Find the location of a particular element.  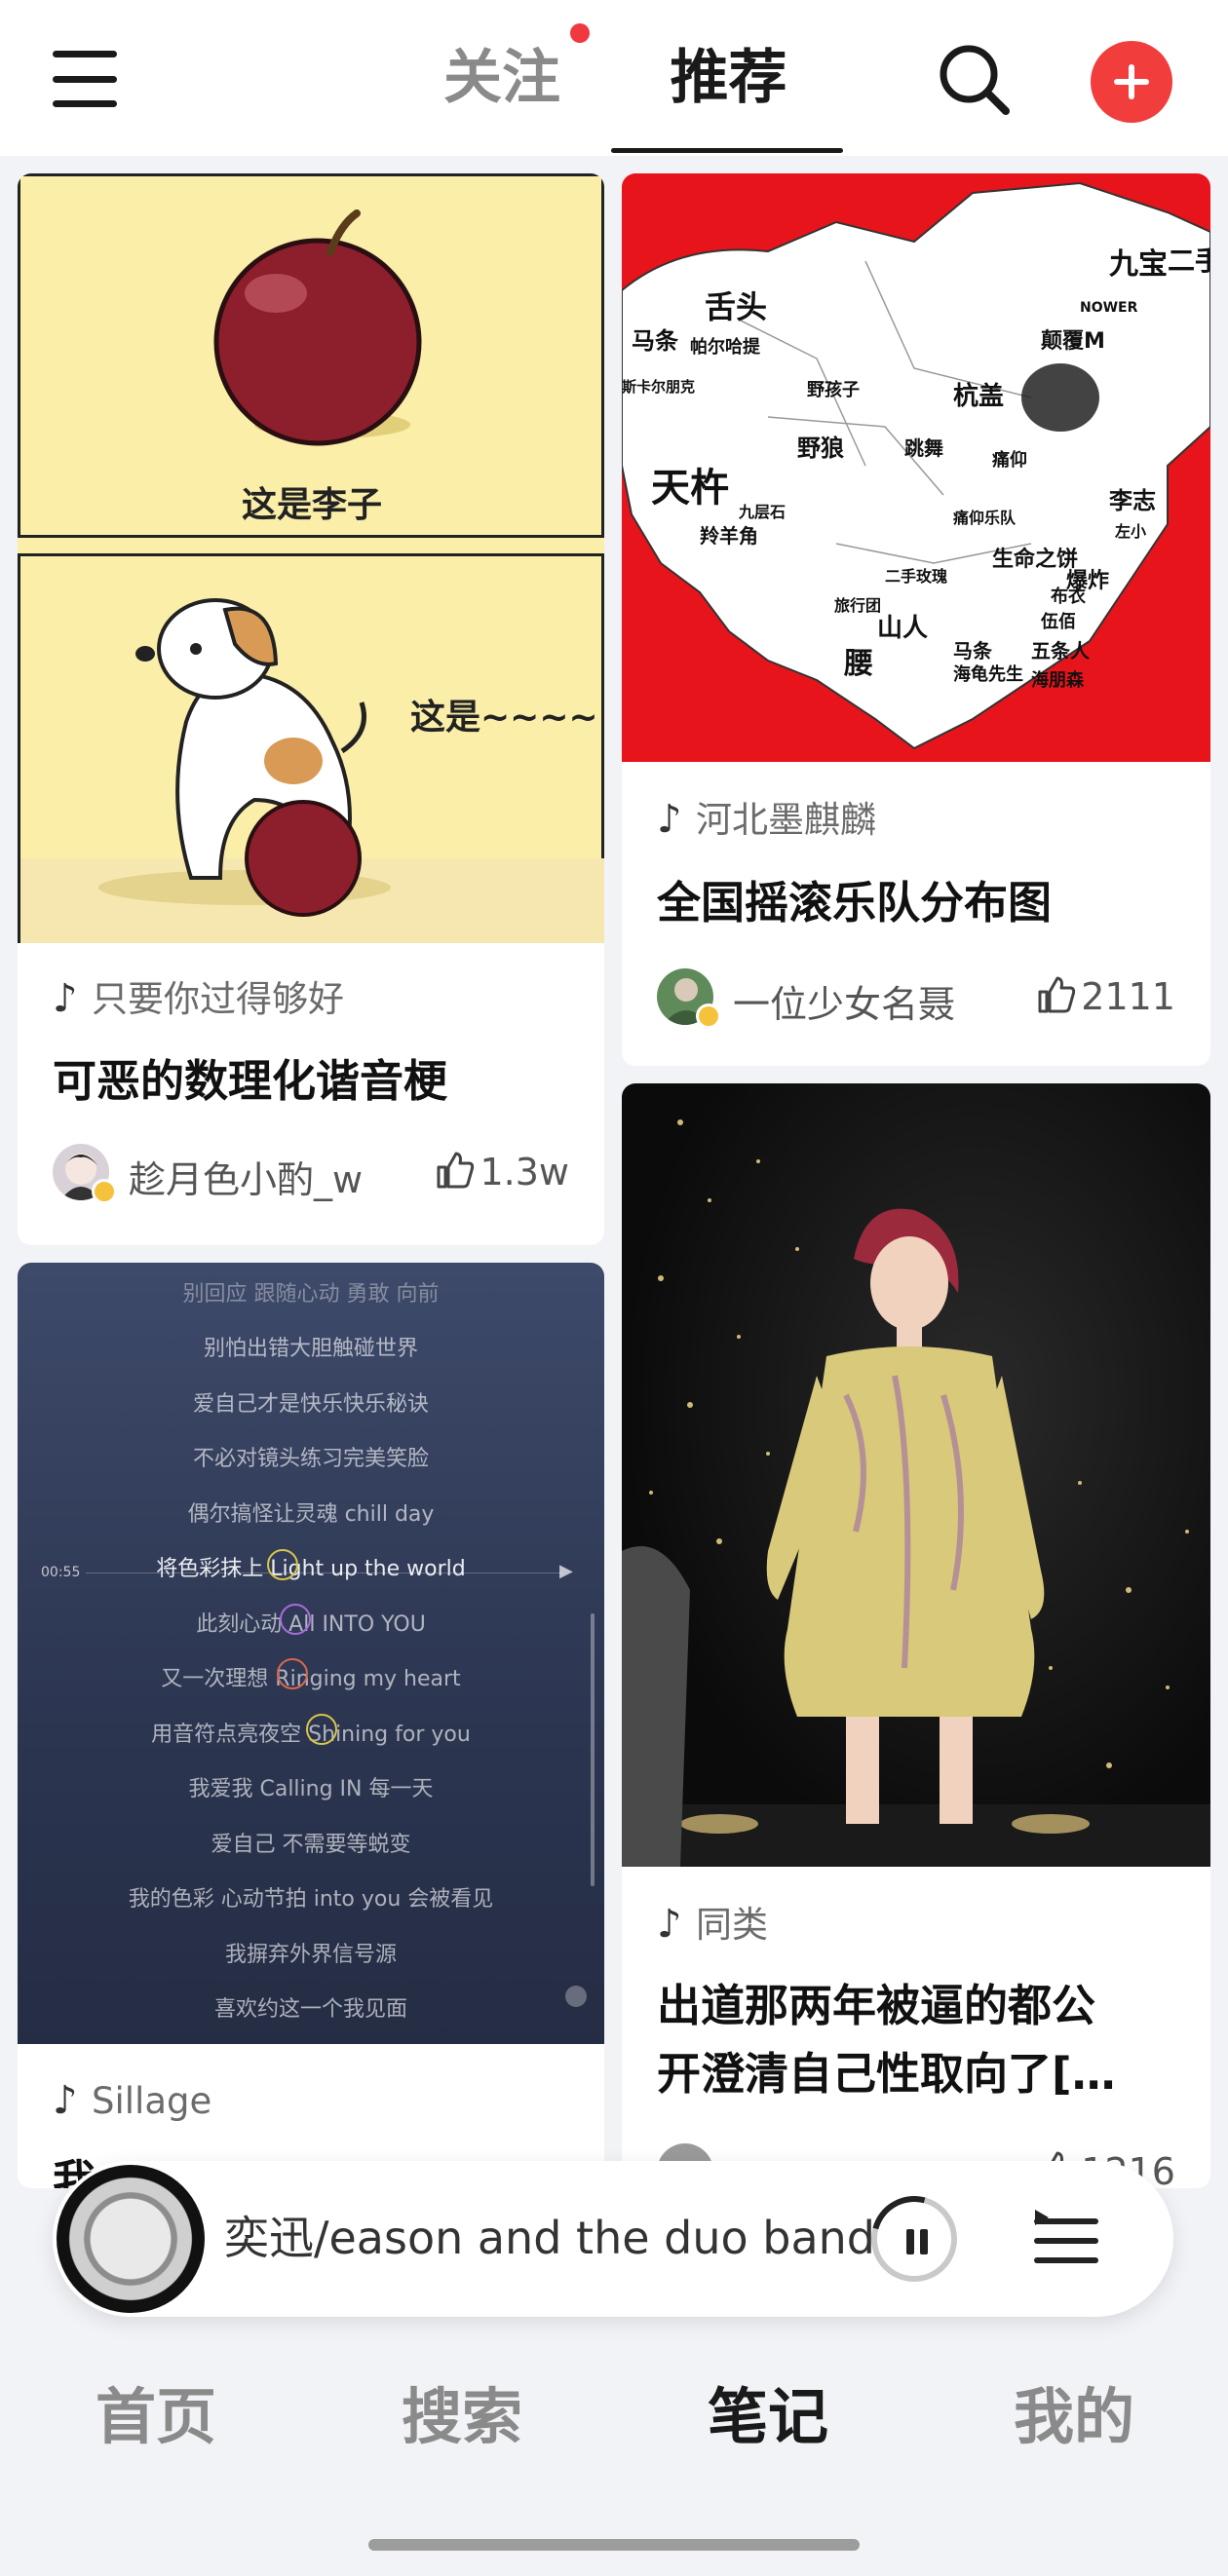

map-label: 伍佰 is located at coordinates (1058, 622).